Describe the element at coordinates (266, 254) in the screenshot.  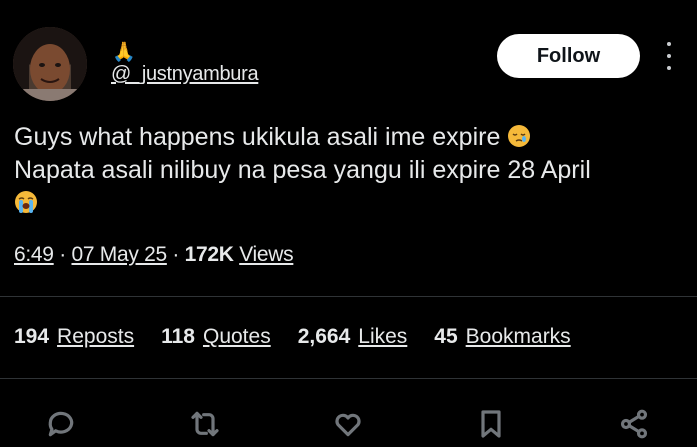
I see `views-label: Views` at that location.